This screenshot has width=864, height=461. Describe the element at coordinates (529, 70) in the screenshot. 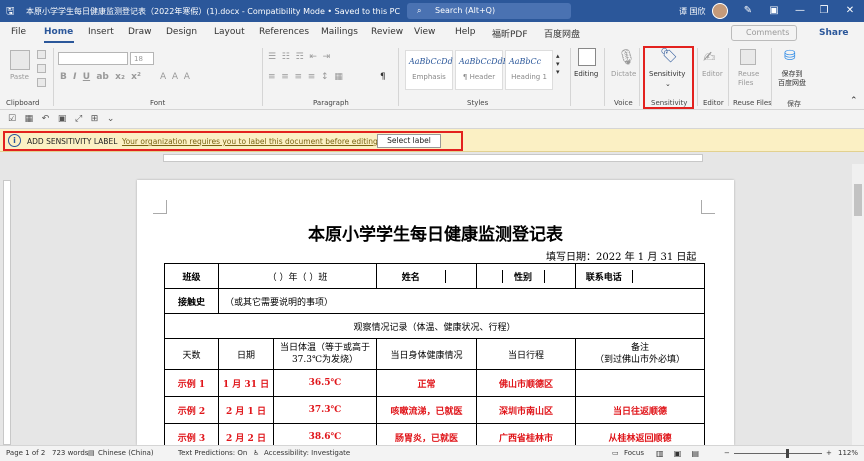

I see `style-heading-1: AaBbCc Heading 1` at that location.